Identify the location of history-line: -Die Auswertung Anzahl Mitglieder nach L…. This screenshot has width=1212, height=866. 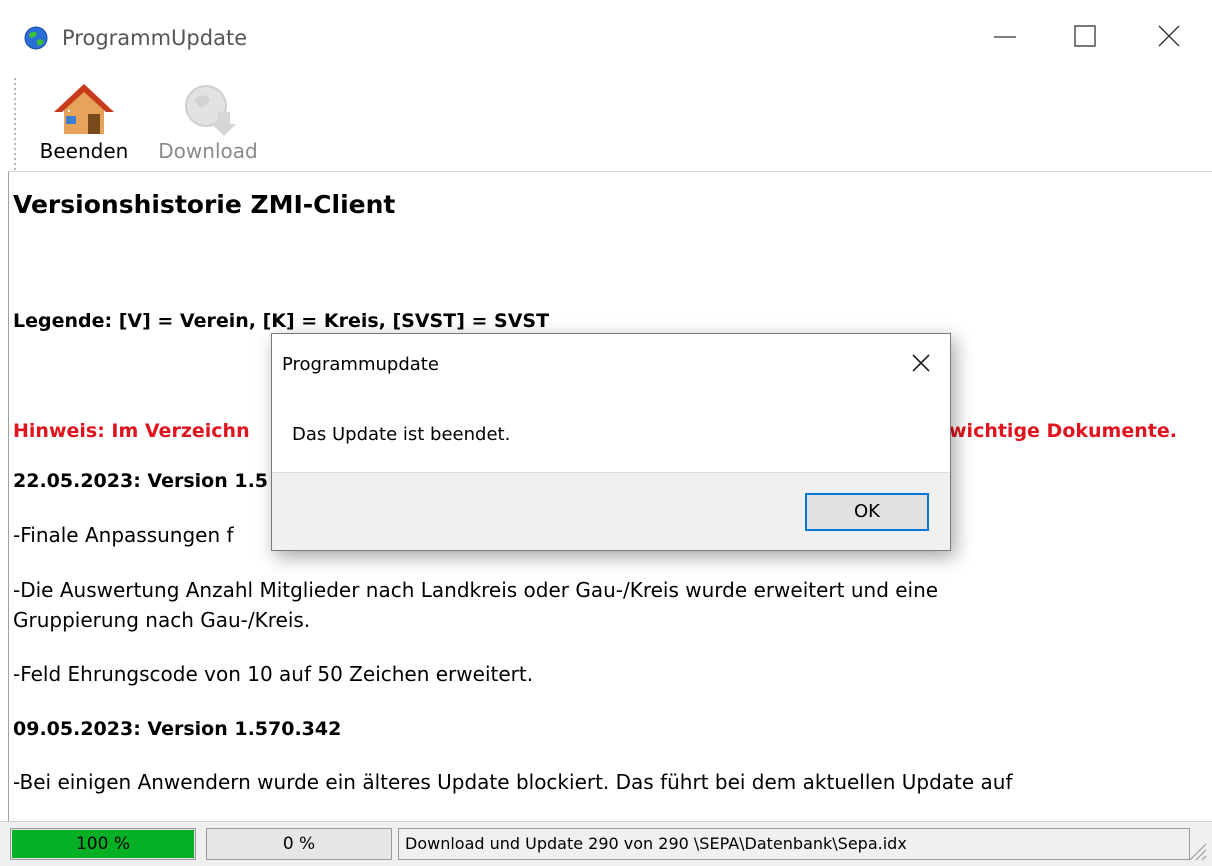
(476, 590).